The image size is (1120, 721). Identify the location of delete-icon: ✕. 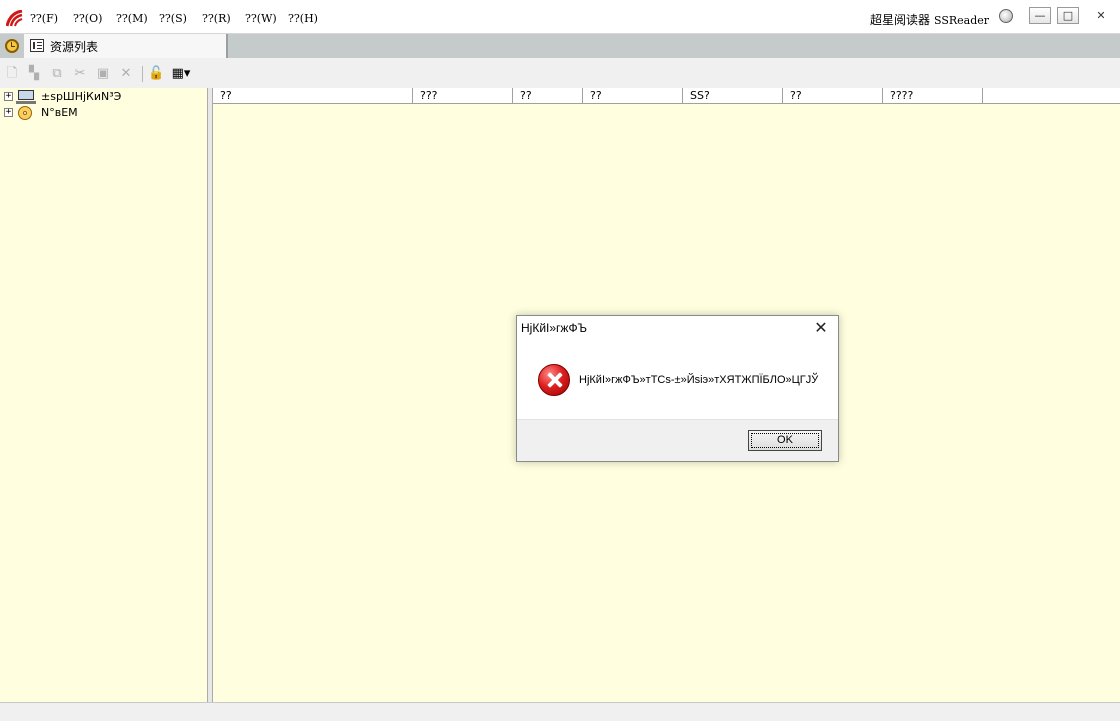
(126, 74).